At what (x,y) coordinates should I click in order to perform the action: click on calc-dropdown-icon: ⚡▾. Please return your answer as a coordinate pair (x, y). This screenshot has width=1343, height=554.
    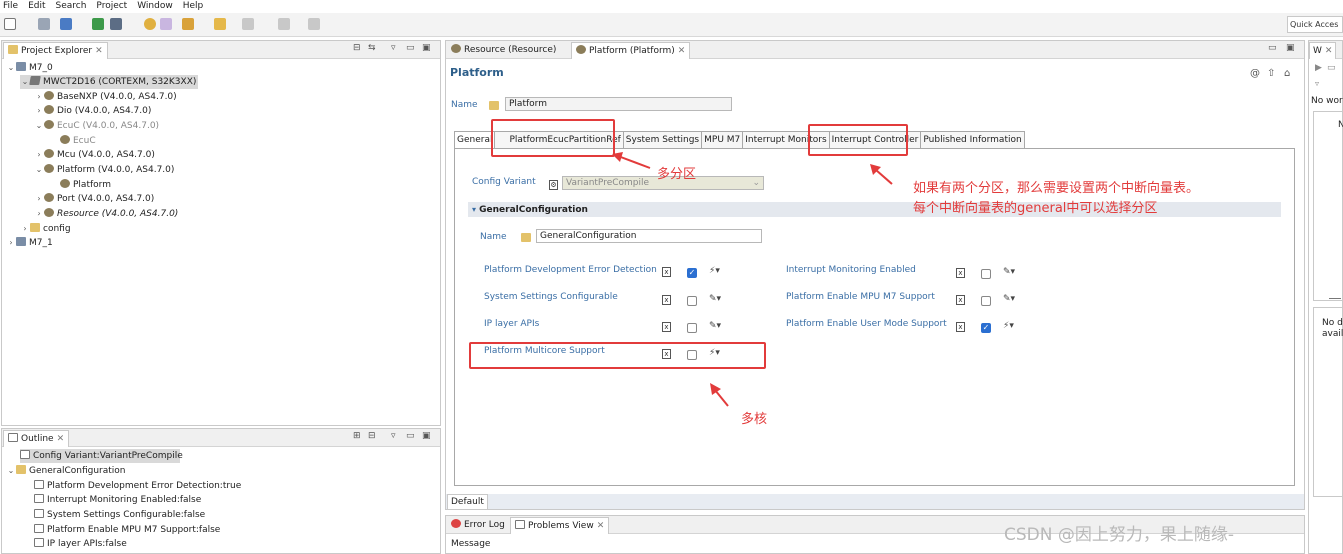
    Looking at the image, I should click on (1008, 326).